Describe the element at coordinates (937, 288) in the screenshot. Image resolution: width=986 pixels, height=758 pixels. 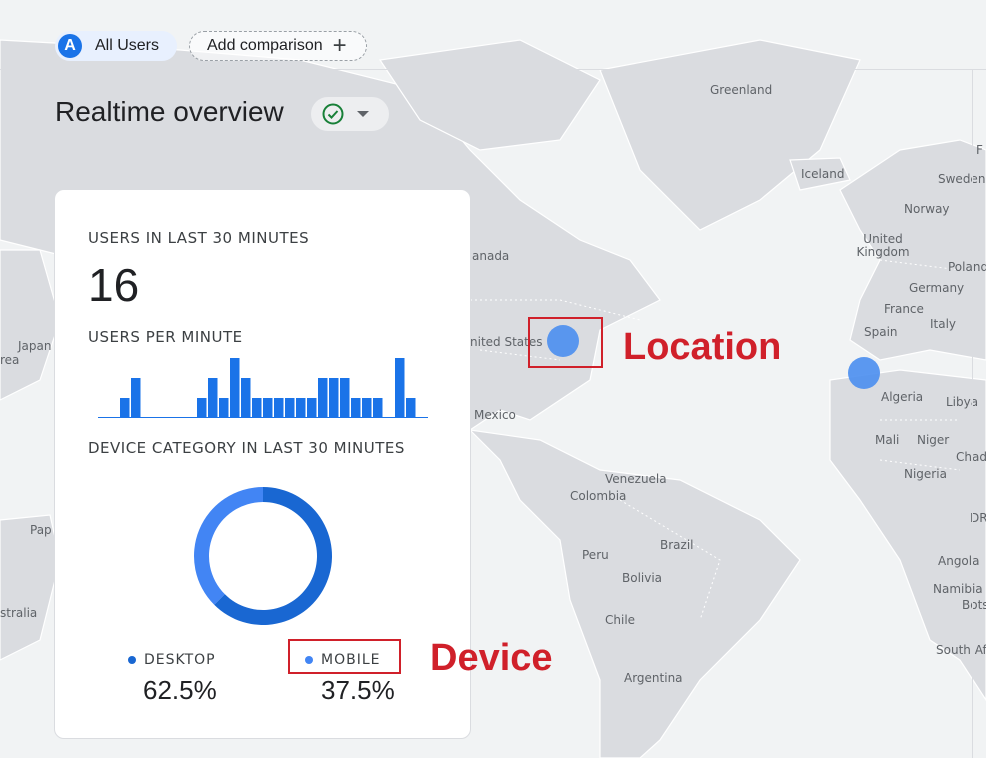
I see `map-label-germany: Germany` at that location.